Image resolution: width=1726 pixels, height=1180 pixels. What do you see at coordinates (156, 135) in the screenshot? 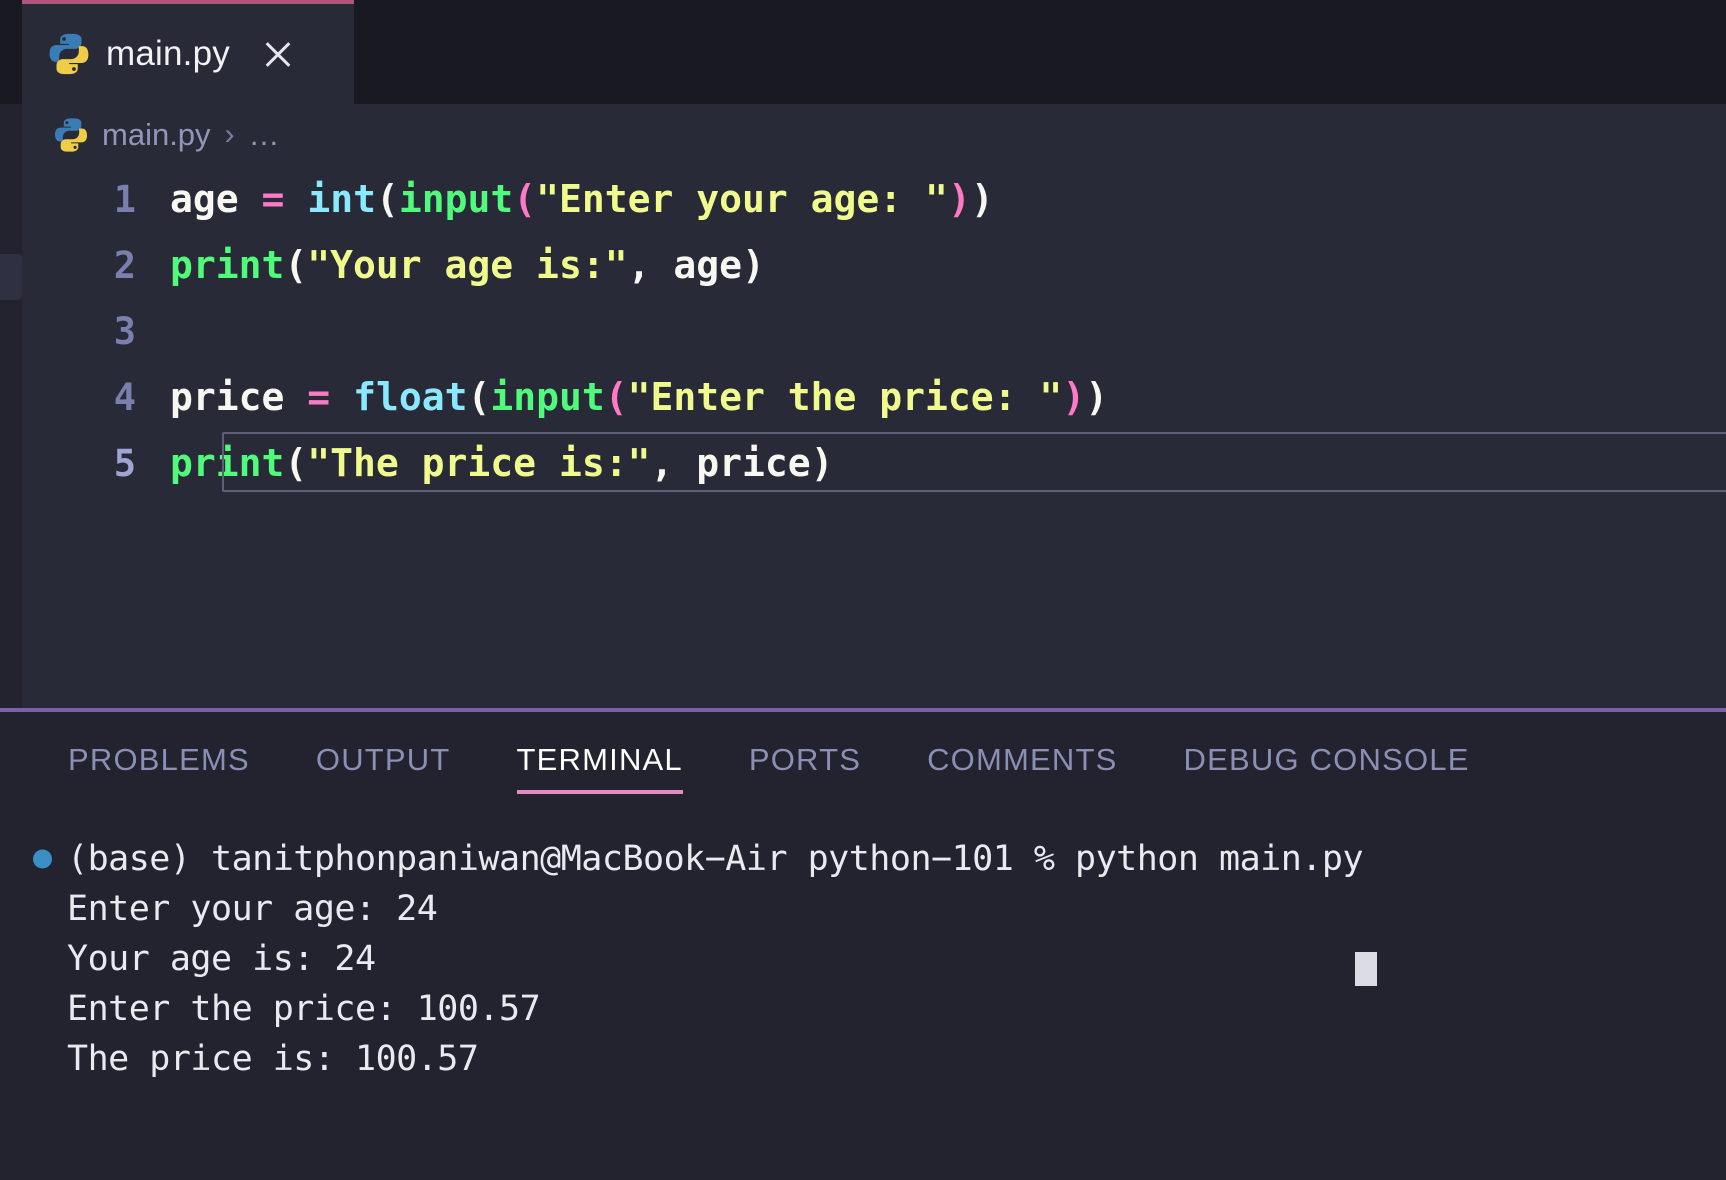
I see `breadcrumb-file: main.py` at bounding box center [156, 135].